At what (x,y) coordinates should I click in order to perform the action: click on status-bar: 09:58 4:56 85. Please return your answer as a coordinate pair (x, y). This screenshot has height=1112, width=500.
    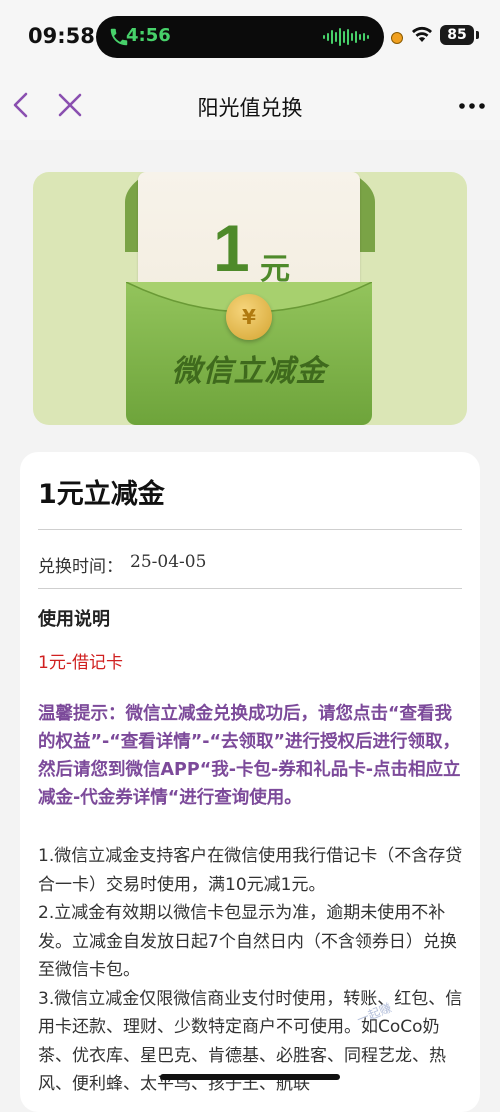
    Looking at the image, I should click on (250, 36).